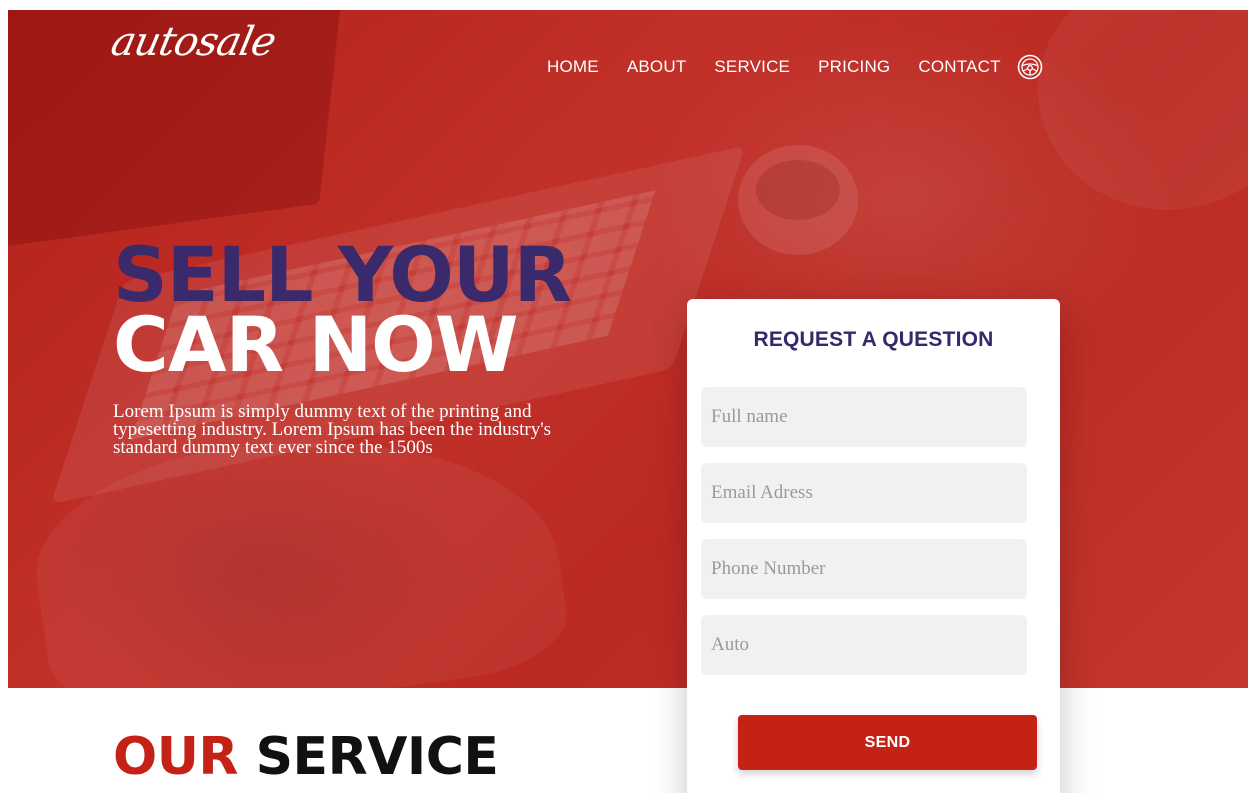 Image resolution: width=1248 pixels, height=793 pixels. Describe the element at coordinates (864, 417) in the screenshot. I see `full-name-field` at that location.